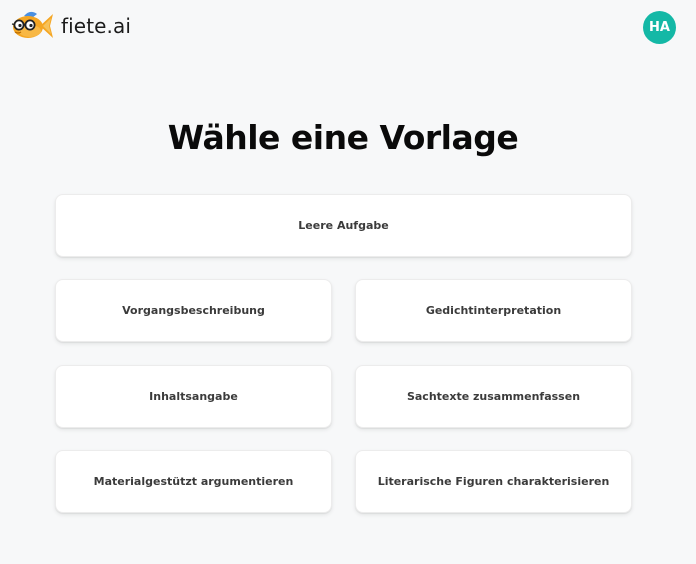 The image size is (696, 564). I want to click on template-card-label: Sachtexte zusammenfassen, so click(493, 396).